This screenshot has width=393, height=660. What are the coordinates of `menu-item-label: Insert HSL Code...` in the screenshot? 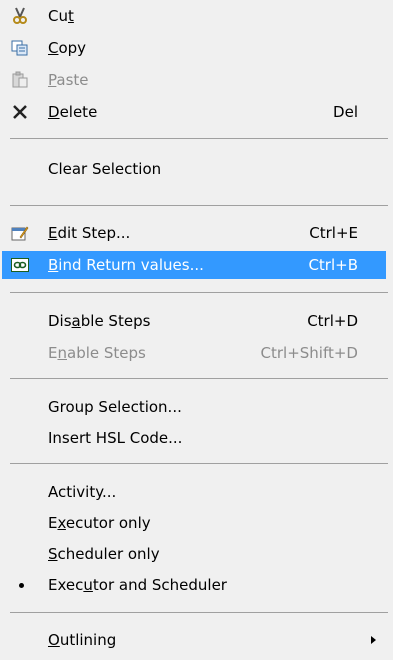 It's located at (115, 438).